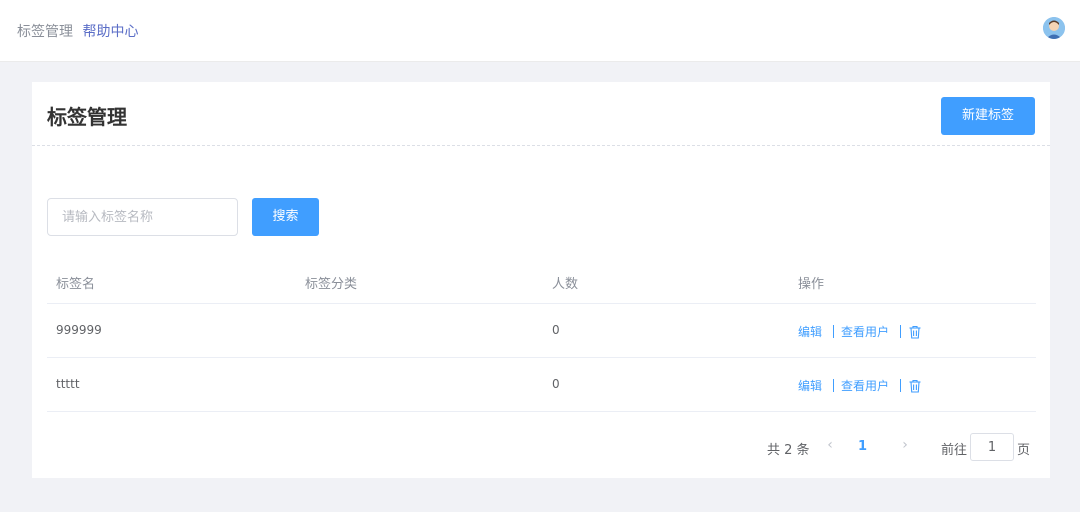  Describe the element at coordinates (954, 450) in the screenshot. I see `goto-label: 前往` at that location.